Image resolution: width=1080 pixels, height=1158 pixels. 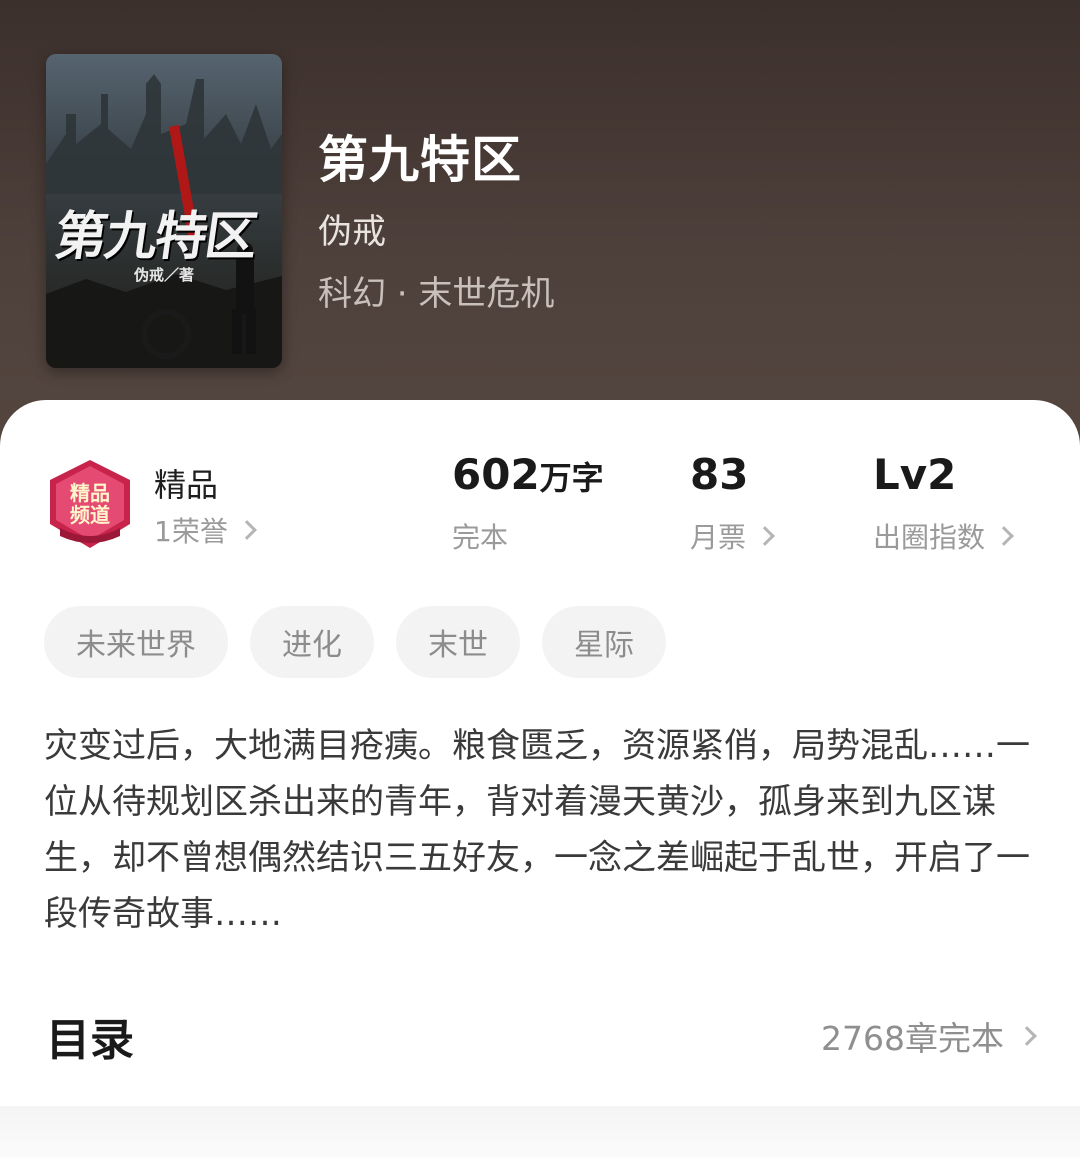 I want to click on cover-title: 第九特区, so click(x=155, y=236).